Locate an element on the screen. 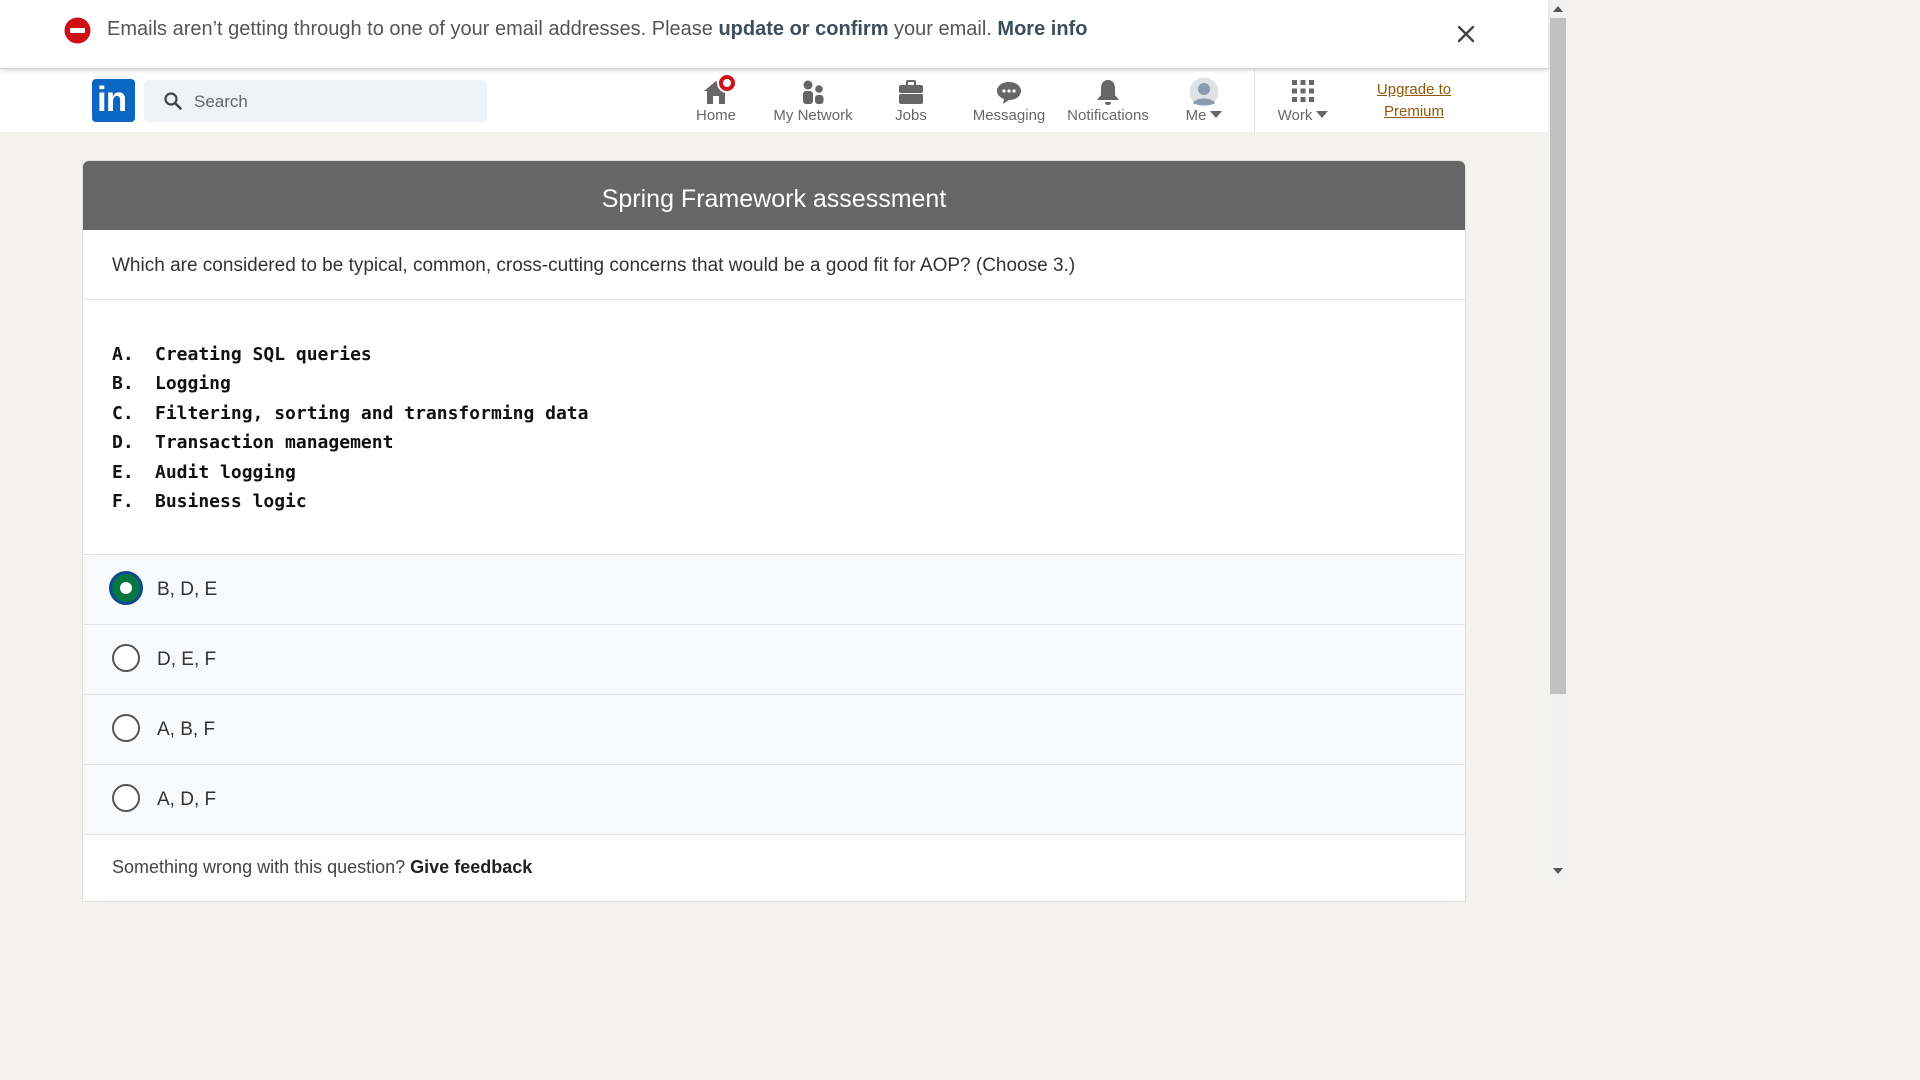 The width and height of the screenshot is (1920, 1080). nav-messaging-label: Messaging is located at coordinates (1009, 115).